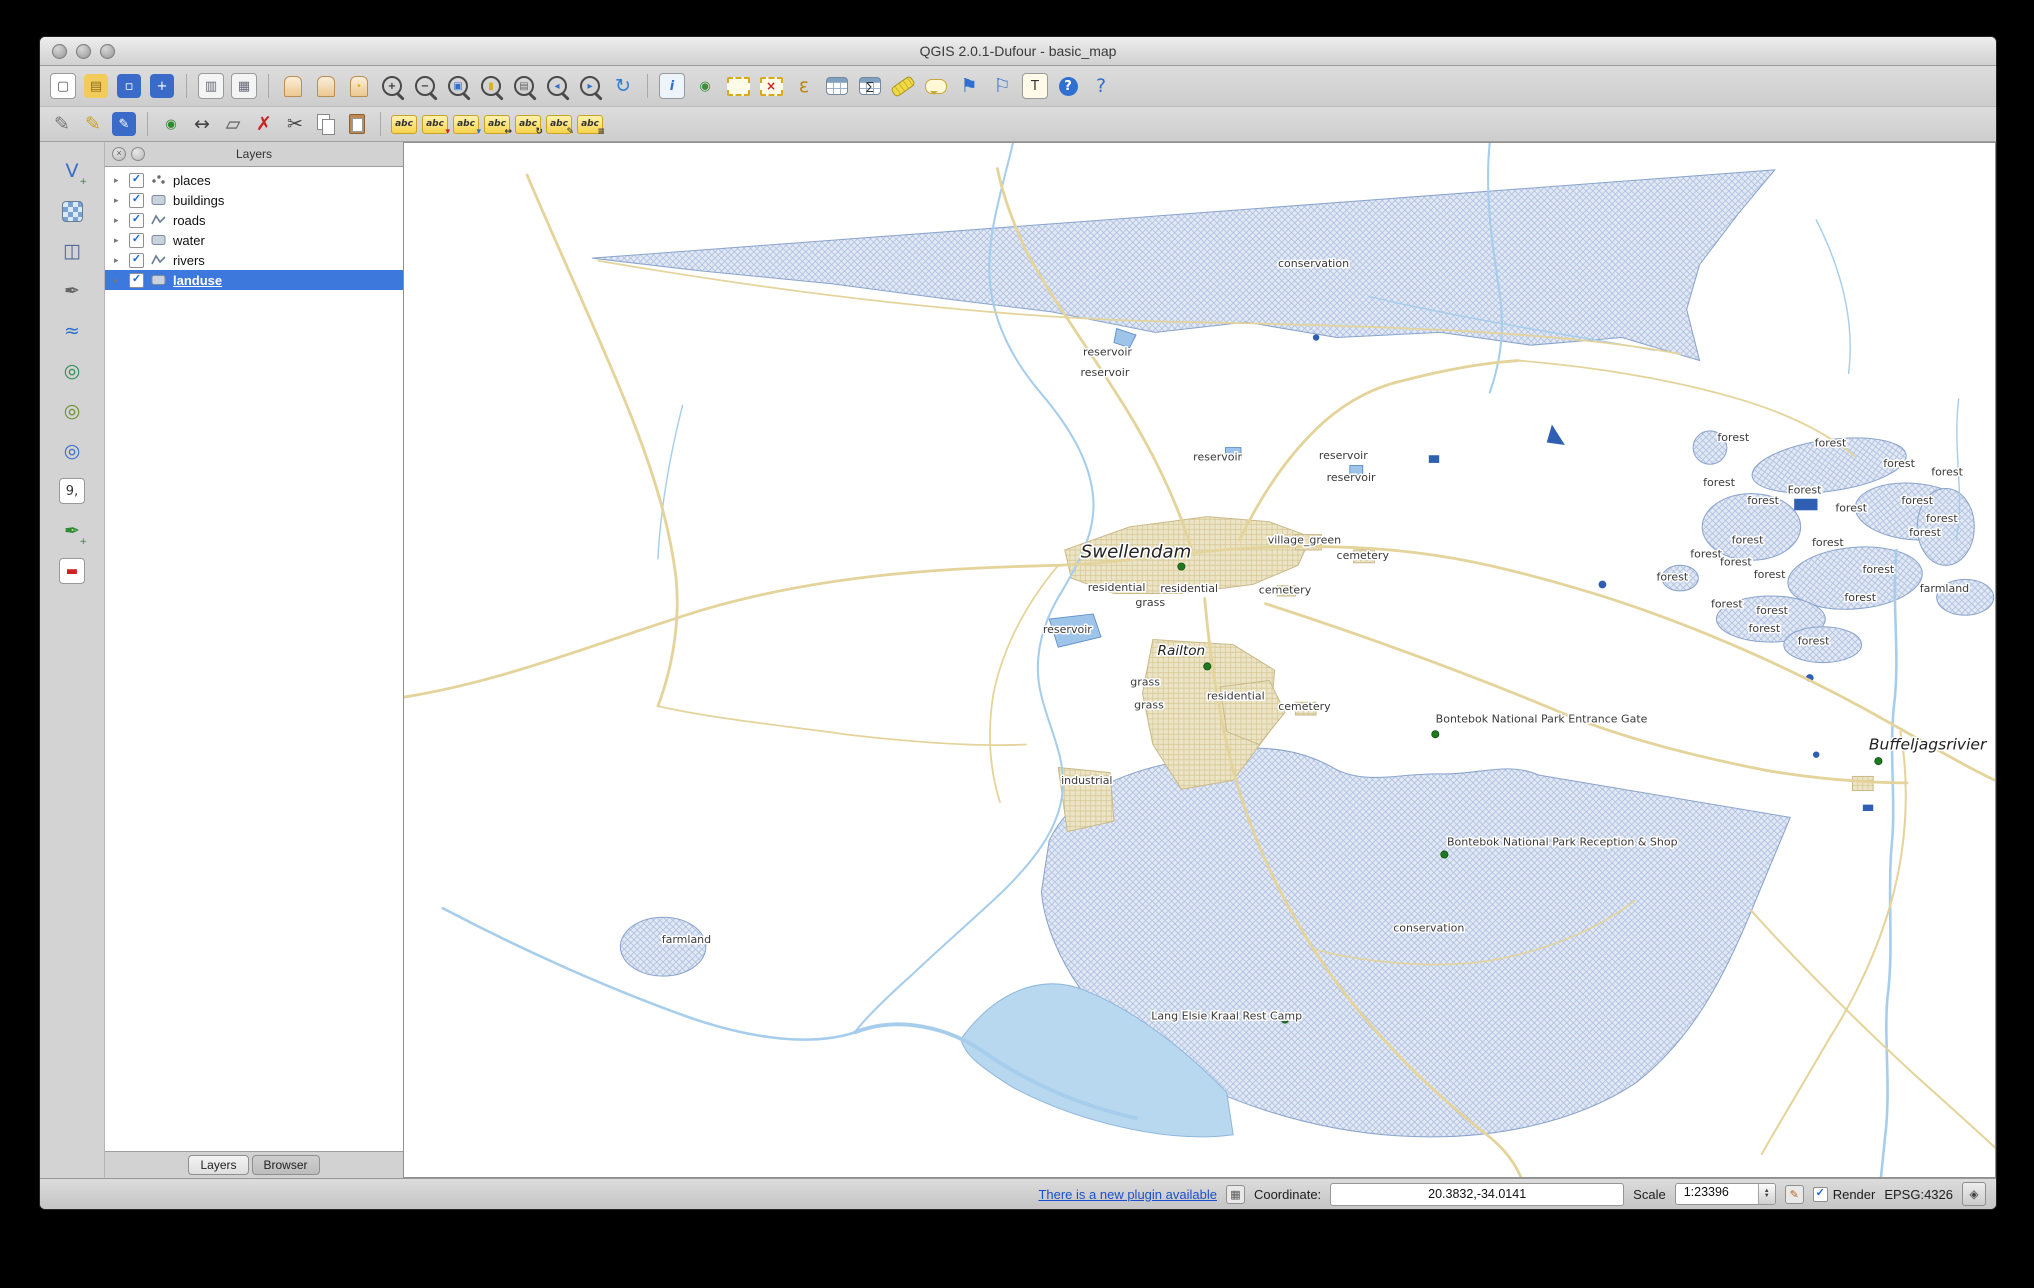  What do you see at coordinates (293, 86) in the screenshot?
I see `touch-zoom-and-pan-button` at bounding box center [293, 86].